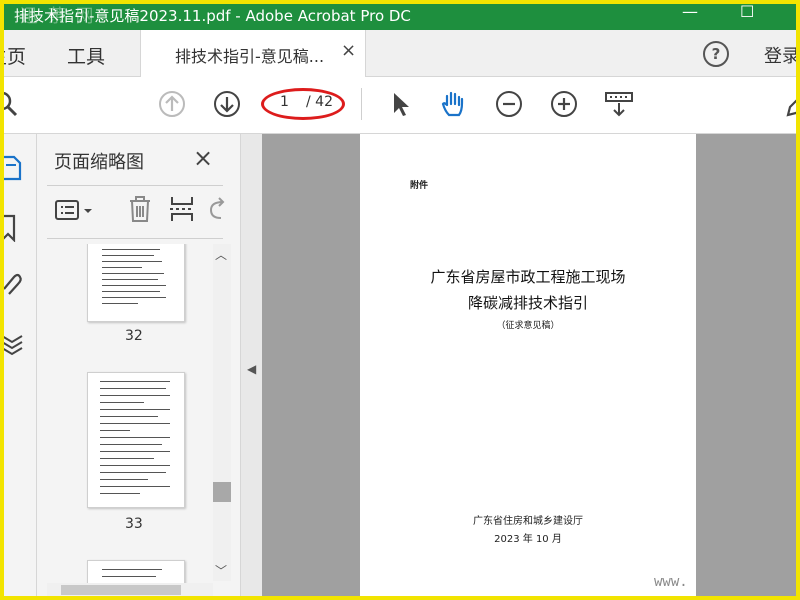 The height and width of the screenshot is (600, 800). I want to click on zoom-in-icon, so click(564, 104).